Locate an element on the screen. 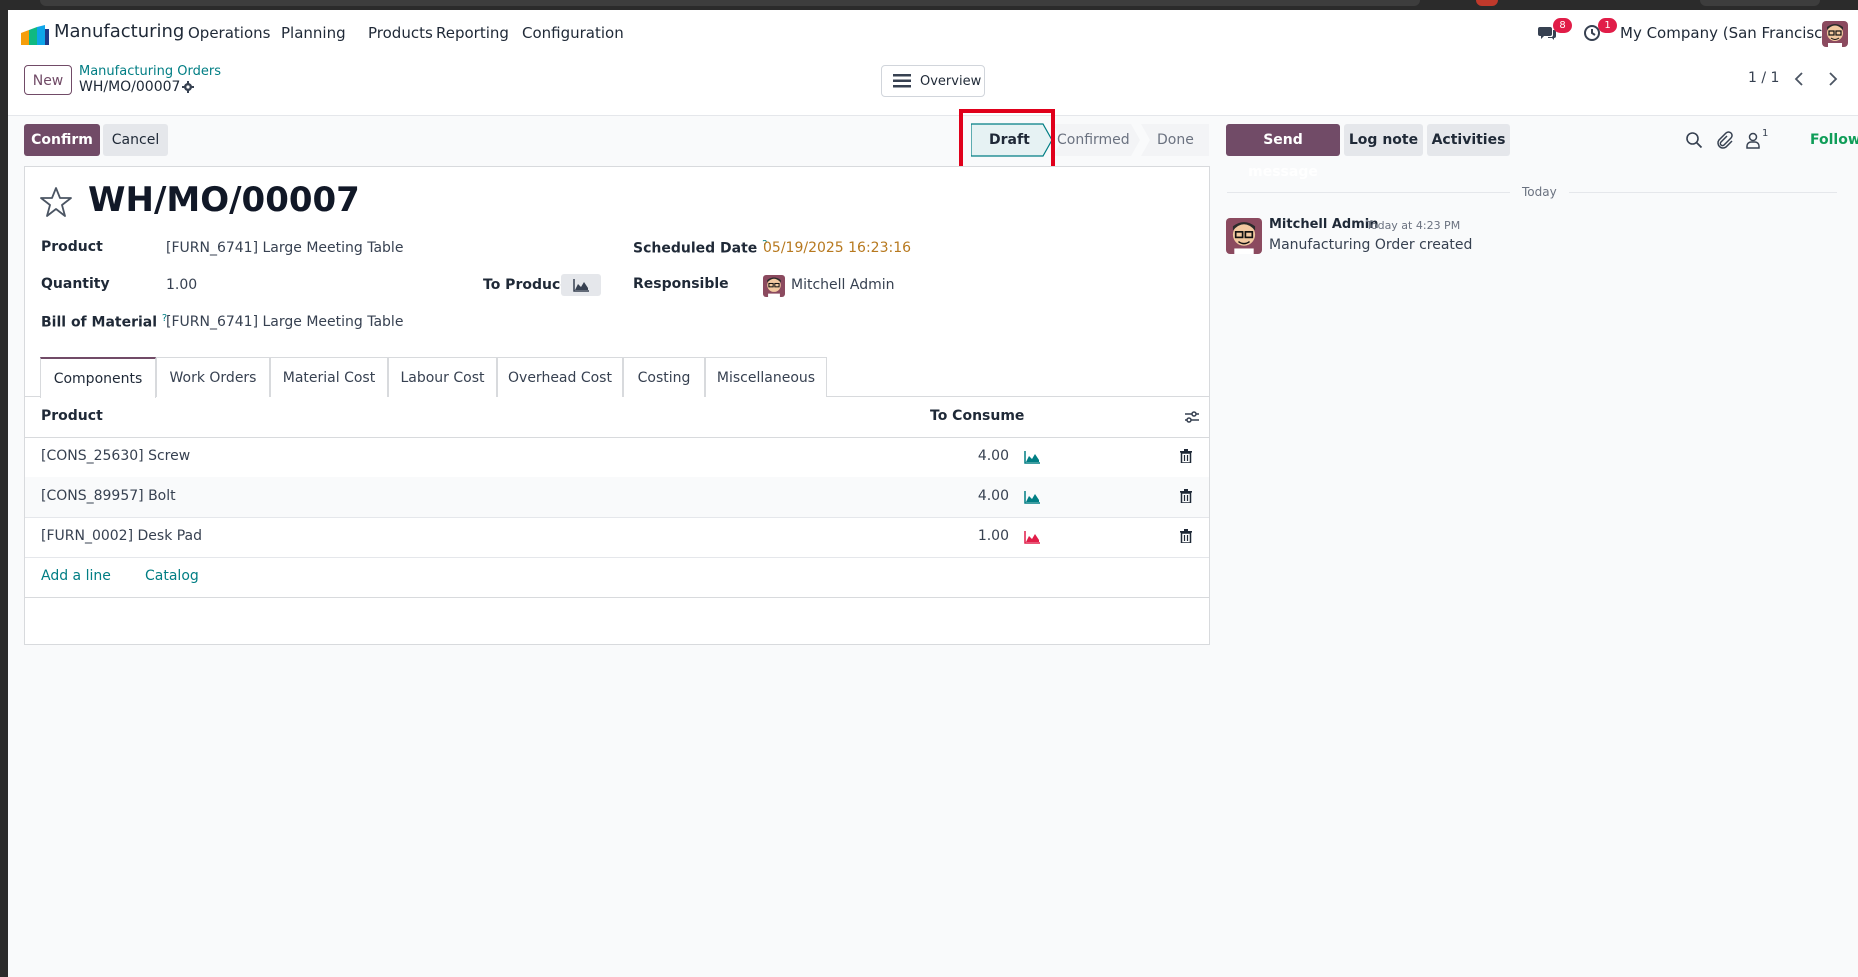 Image resolution: width=1858 pixels, height=977 pixels. bom-label: Bill of Material ? is located at coordinates (104, 322).